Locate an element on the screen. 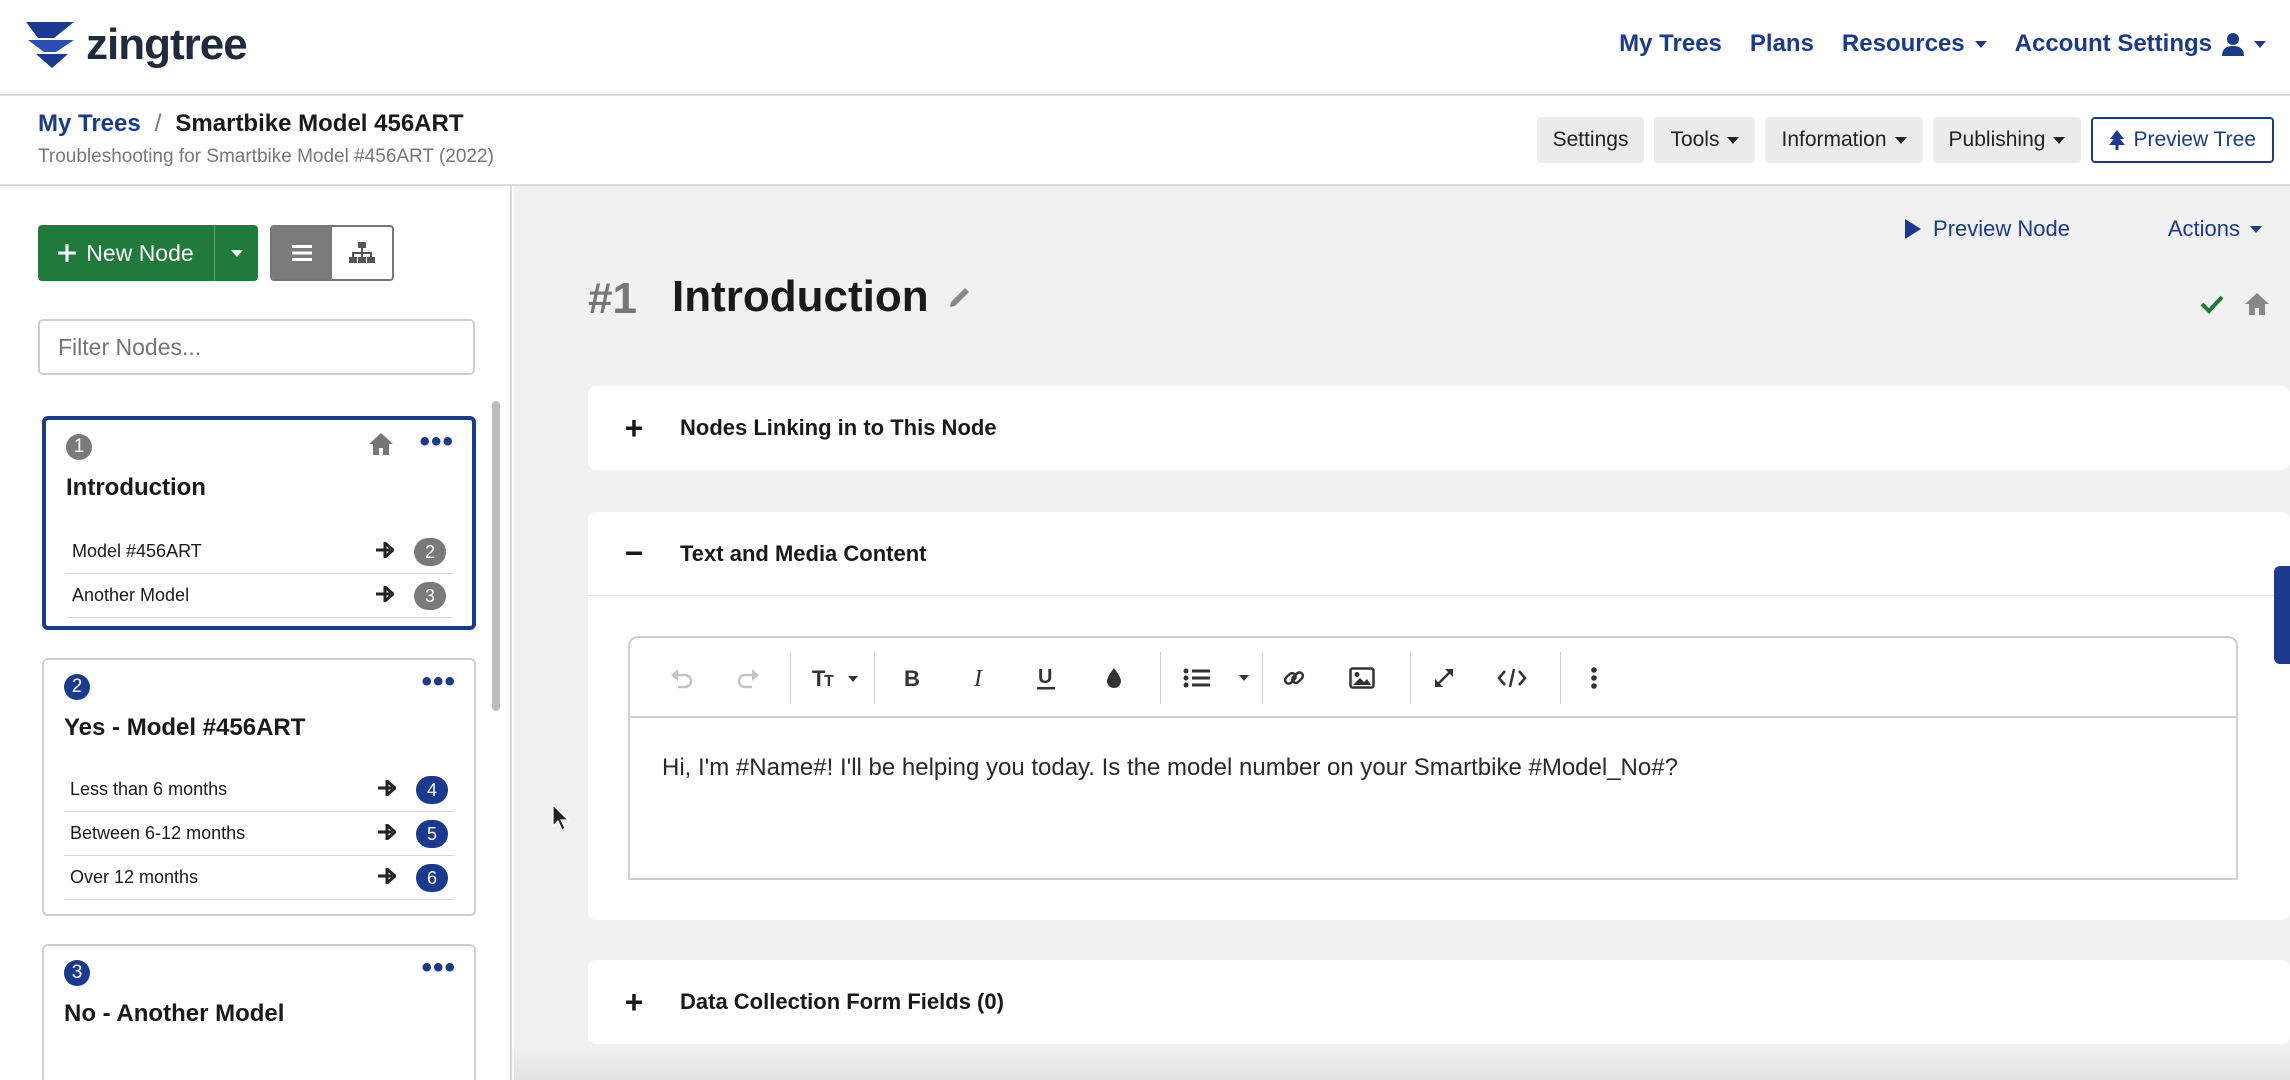 The height and width of the screenshot is (1080, 2290). tools-dropdown: Tools is located at coordinates (1705, 140).